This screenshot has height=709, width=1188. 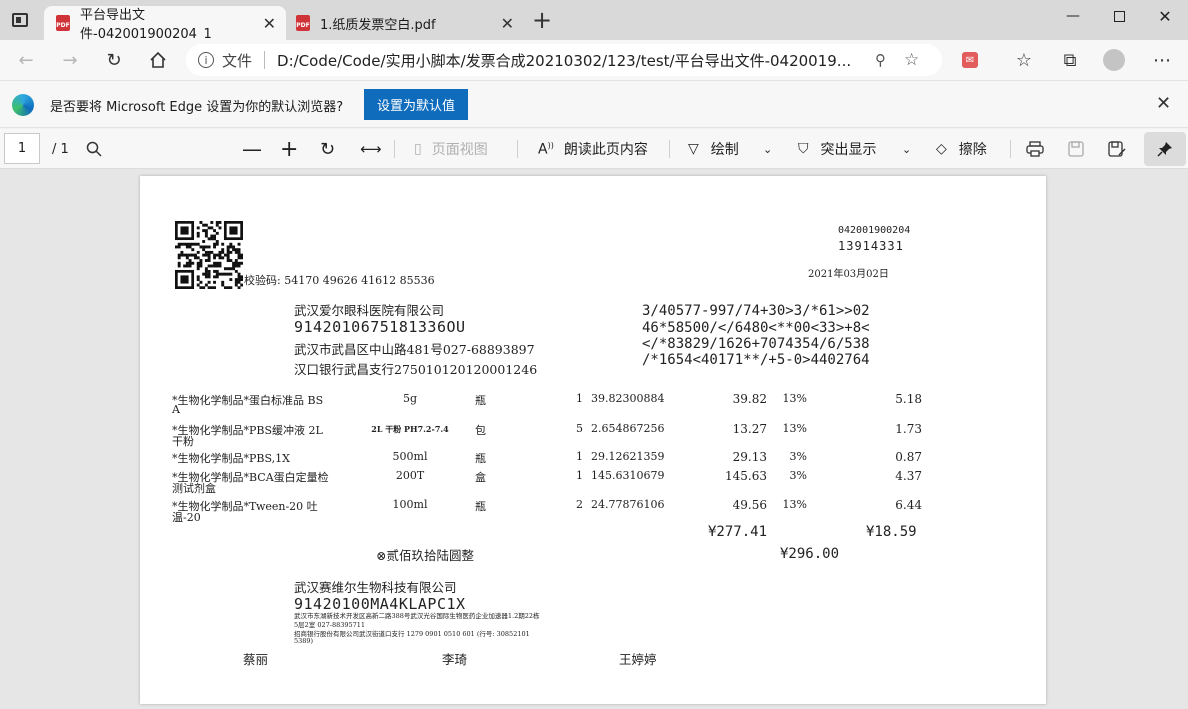 What do you see at coordinates (1165, 149) in the screenshot?
I see `pin-toolbar-icon` at bounding box center [1165, 149].